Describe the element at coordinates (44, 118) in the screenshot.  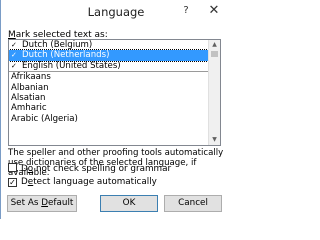
I see `language-name: Arabic (Algeria)` at that location.